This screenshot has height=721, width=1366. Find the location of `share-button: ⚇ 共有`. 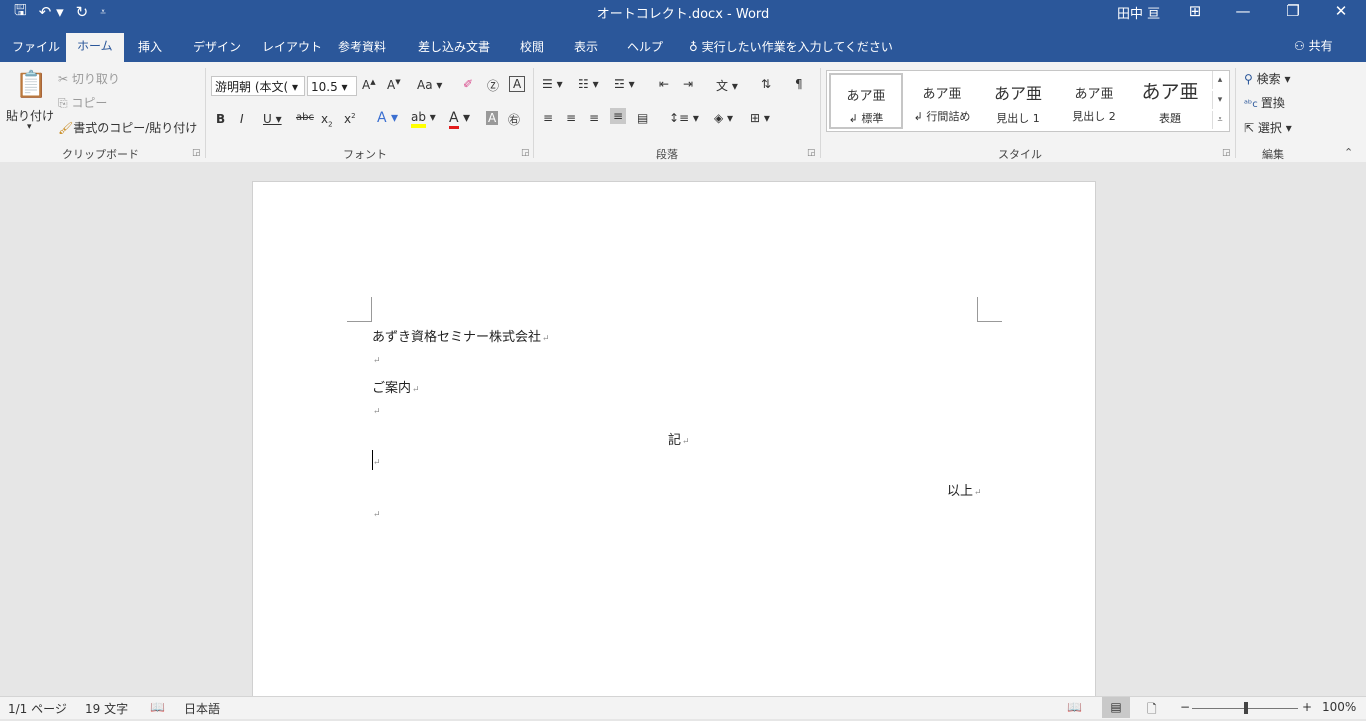

share-button: ⚇ 共有 is located at coordinates (1313, 45).